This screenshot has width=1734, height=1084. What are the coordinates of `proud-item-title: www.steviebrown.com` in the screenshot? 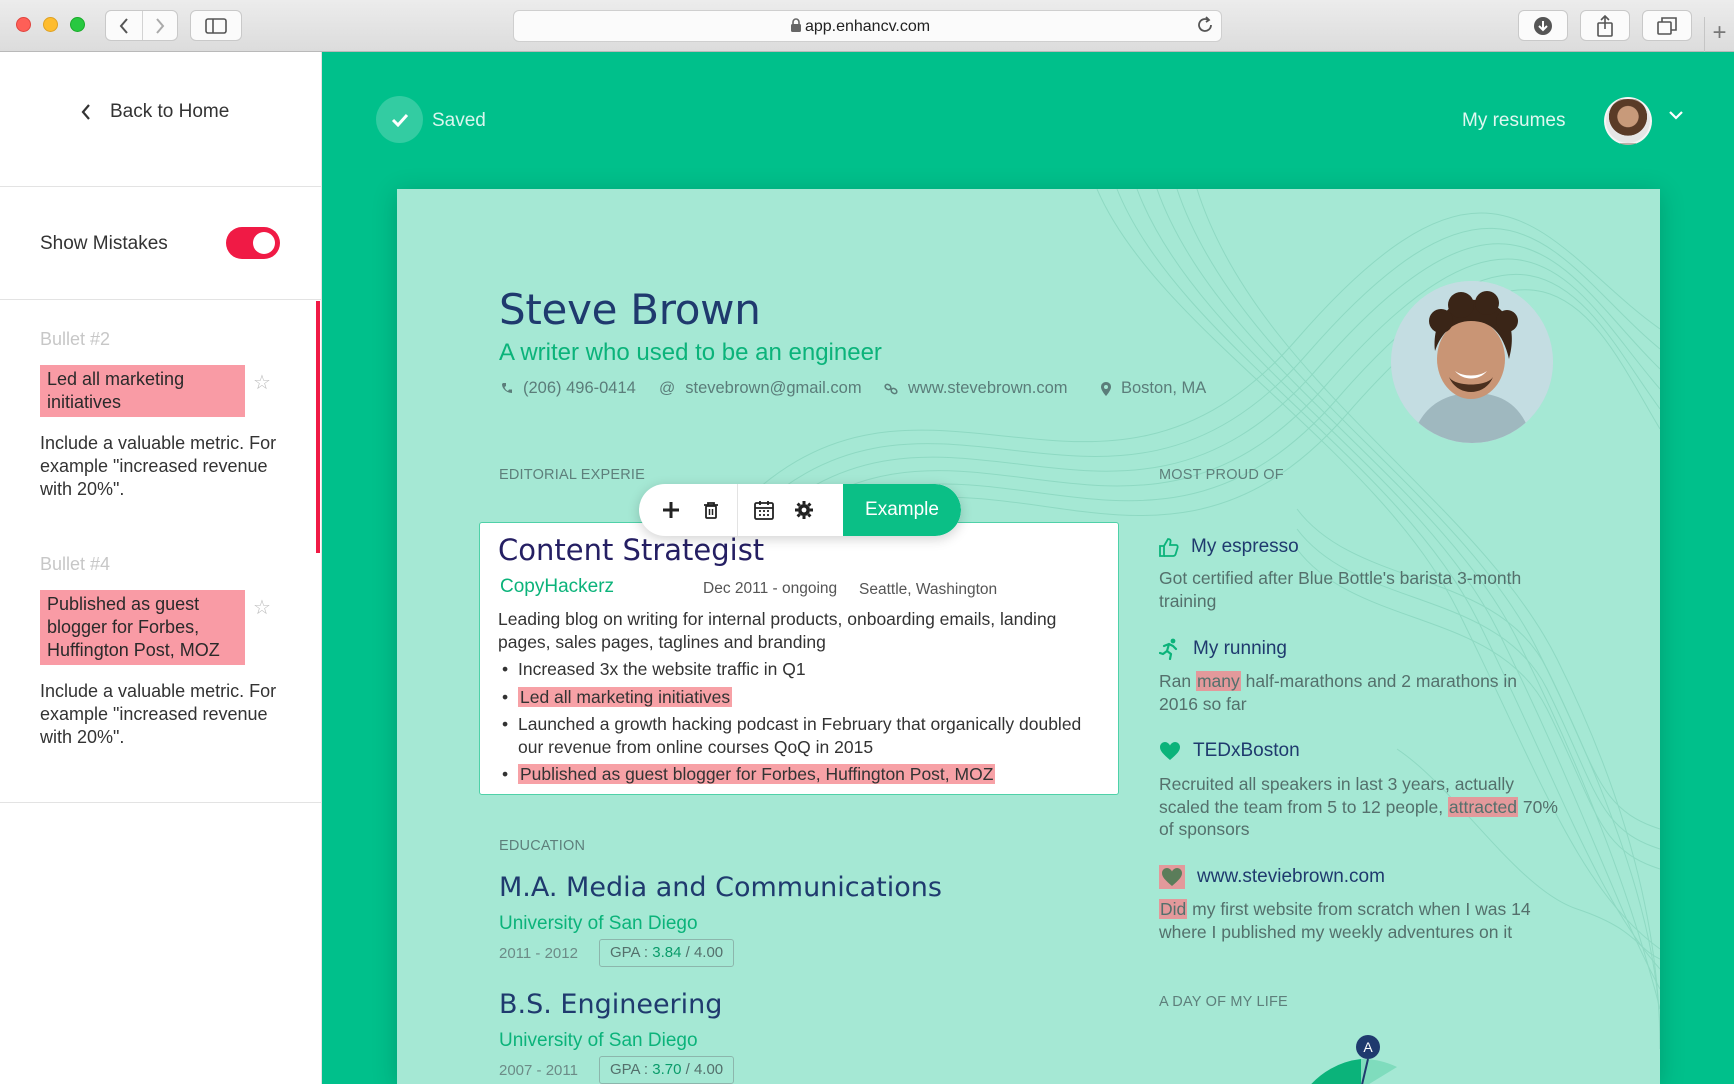 It's located at (1272, 877).